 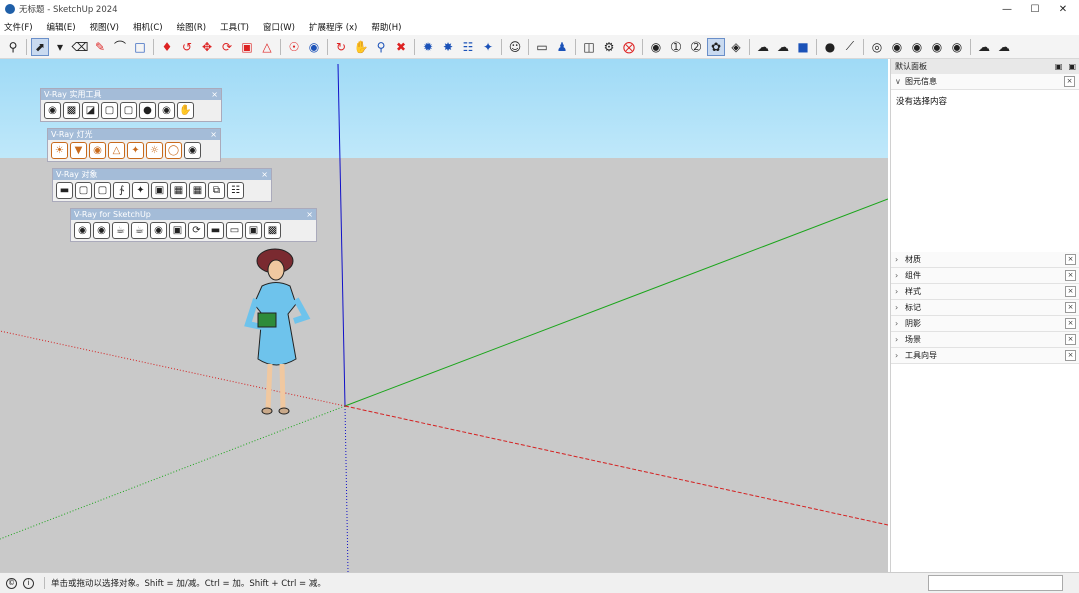 What do you see at coordinates (61, 27) in the screenshot?
I see `menu-edit: 编辑(E)` at bounding box center [61, 27].